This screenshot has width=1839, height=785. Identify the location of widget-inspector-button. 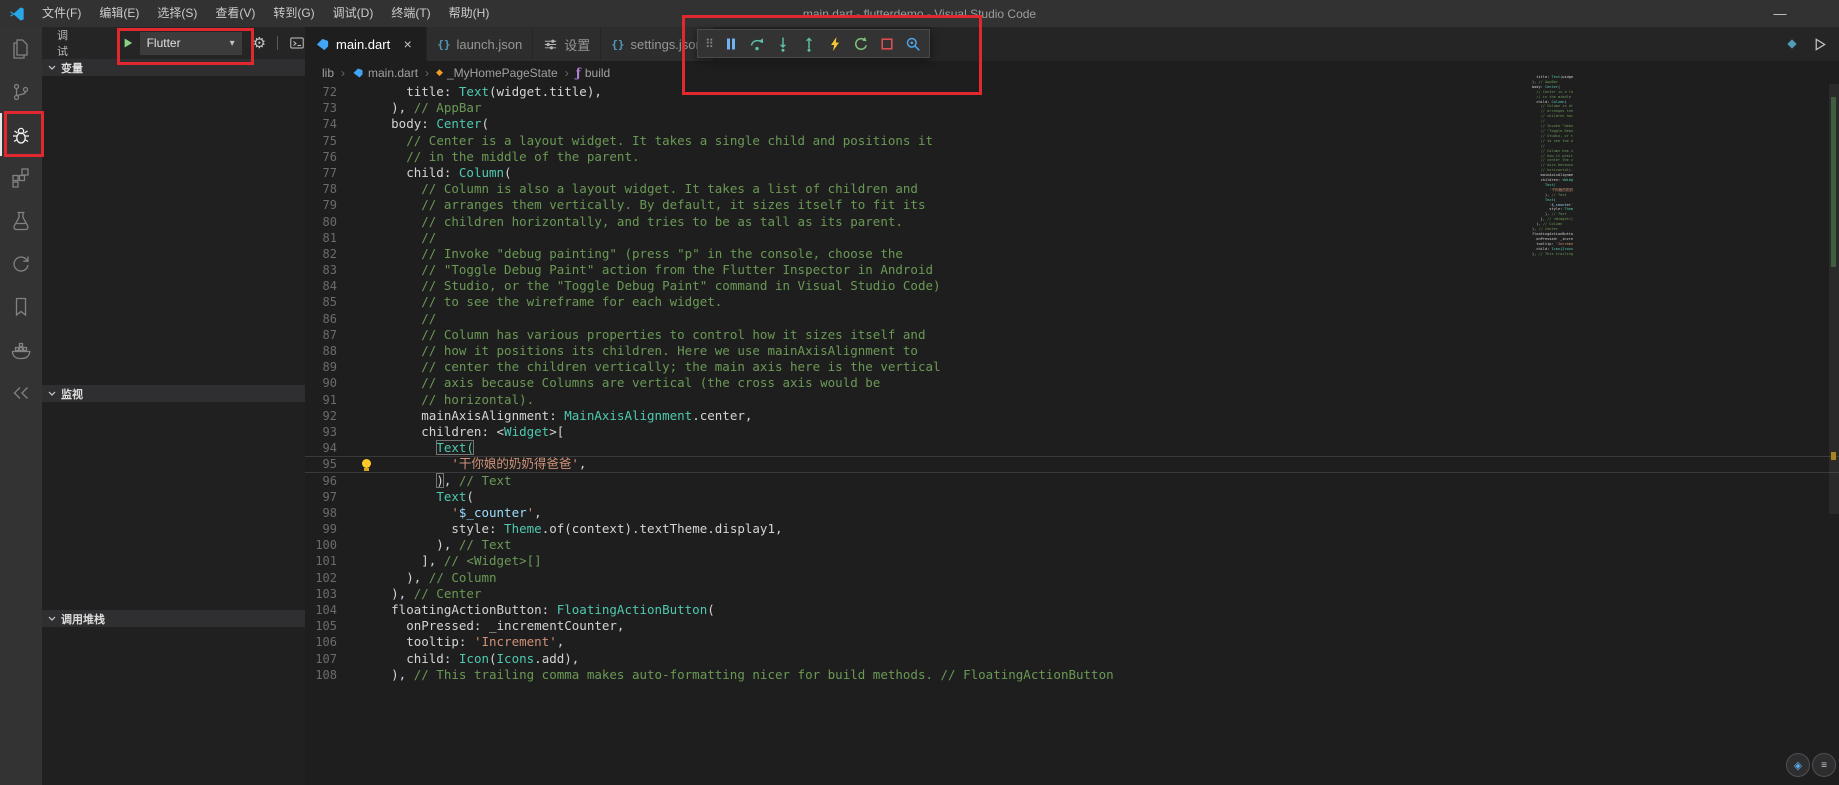
(913, 44).